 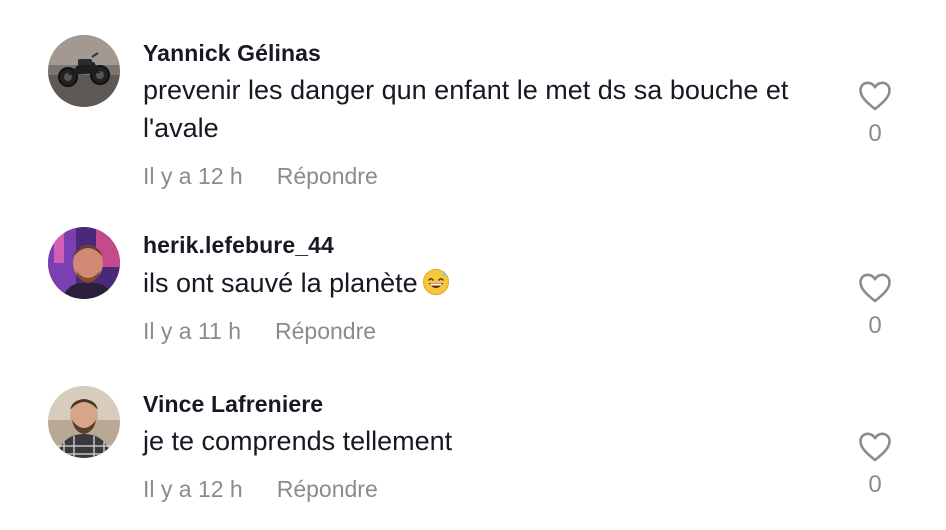 I want to click on comment-text: je te comprends tellement, so click(x=298, y=441).